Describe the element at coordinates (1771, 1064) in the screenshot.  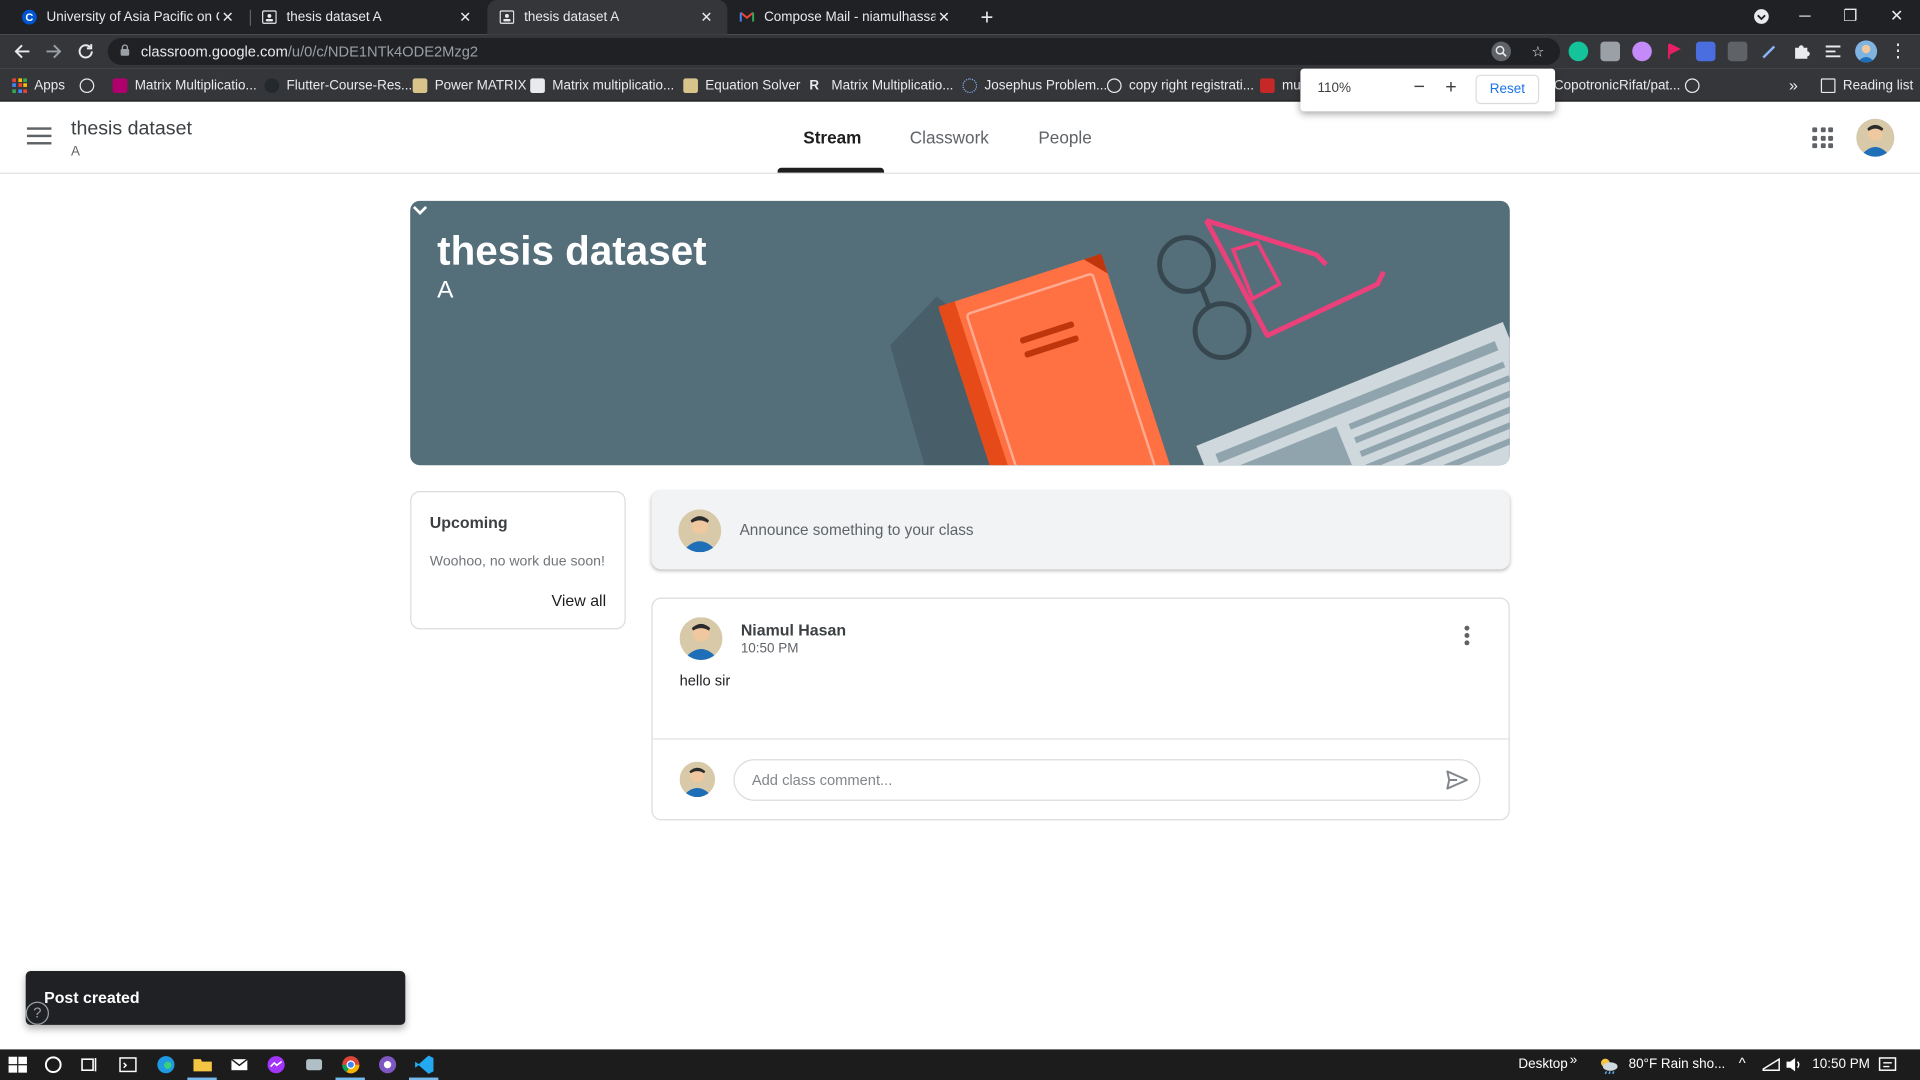
I see `network-icon` at that location.